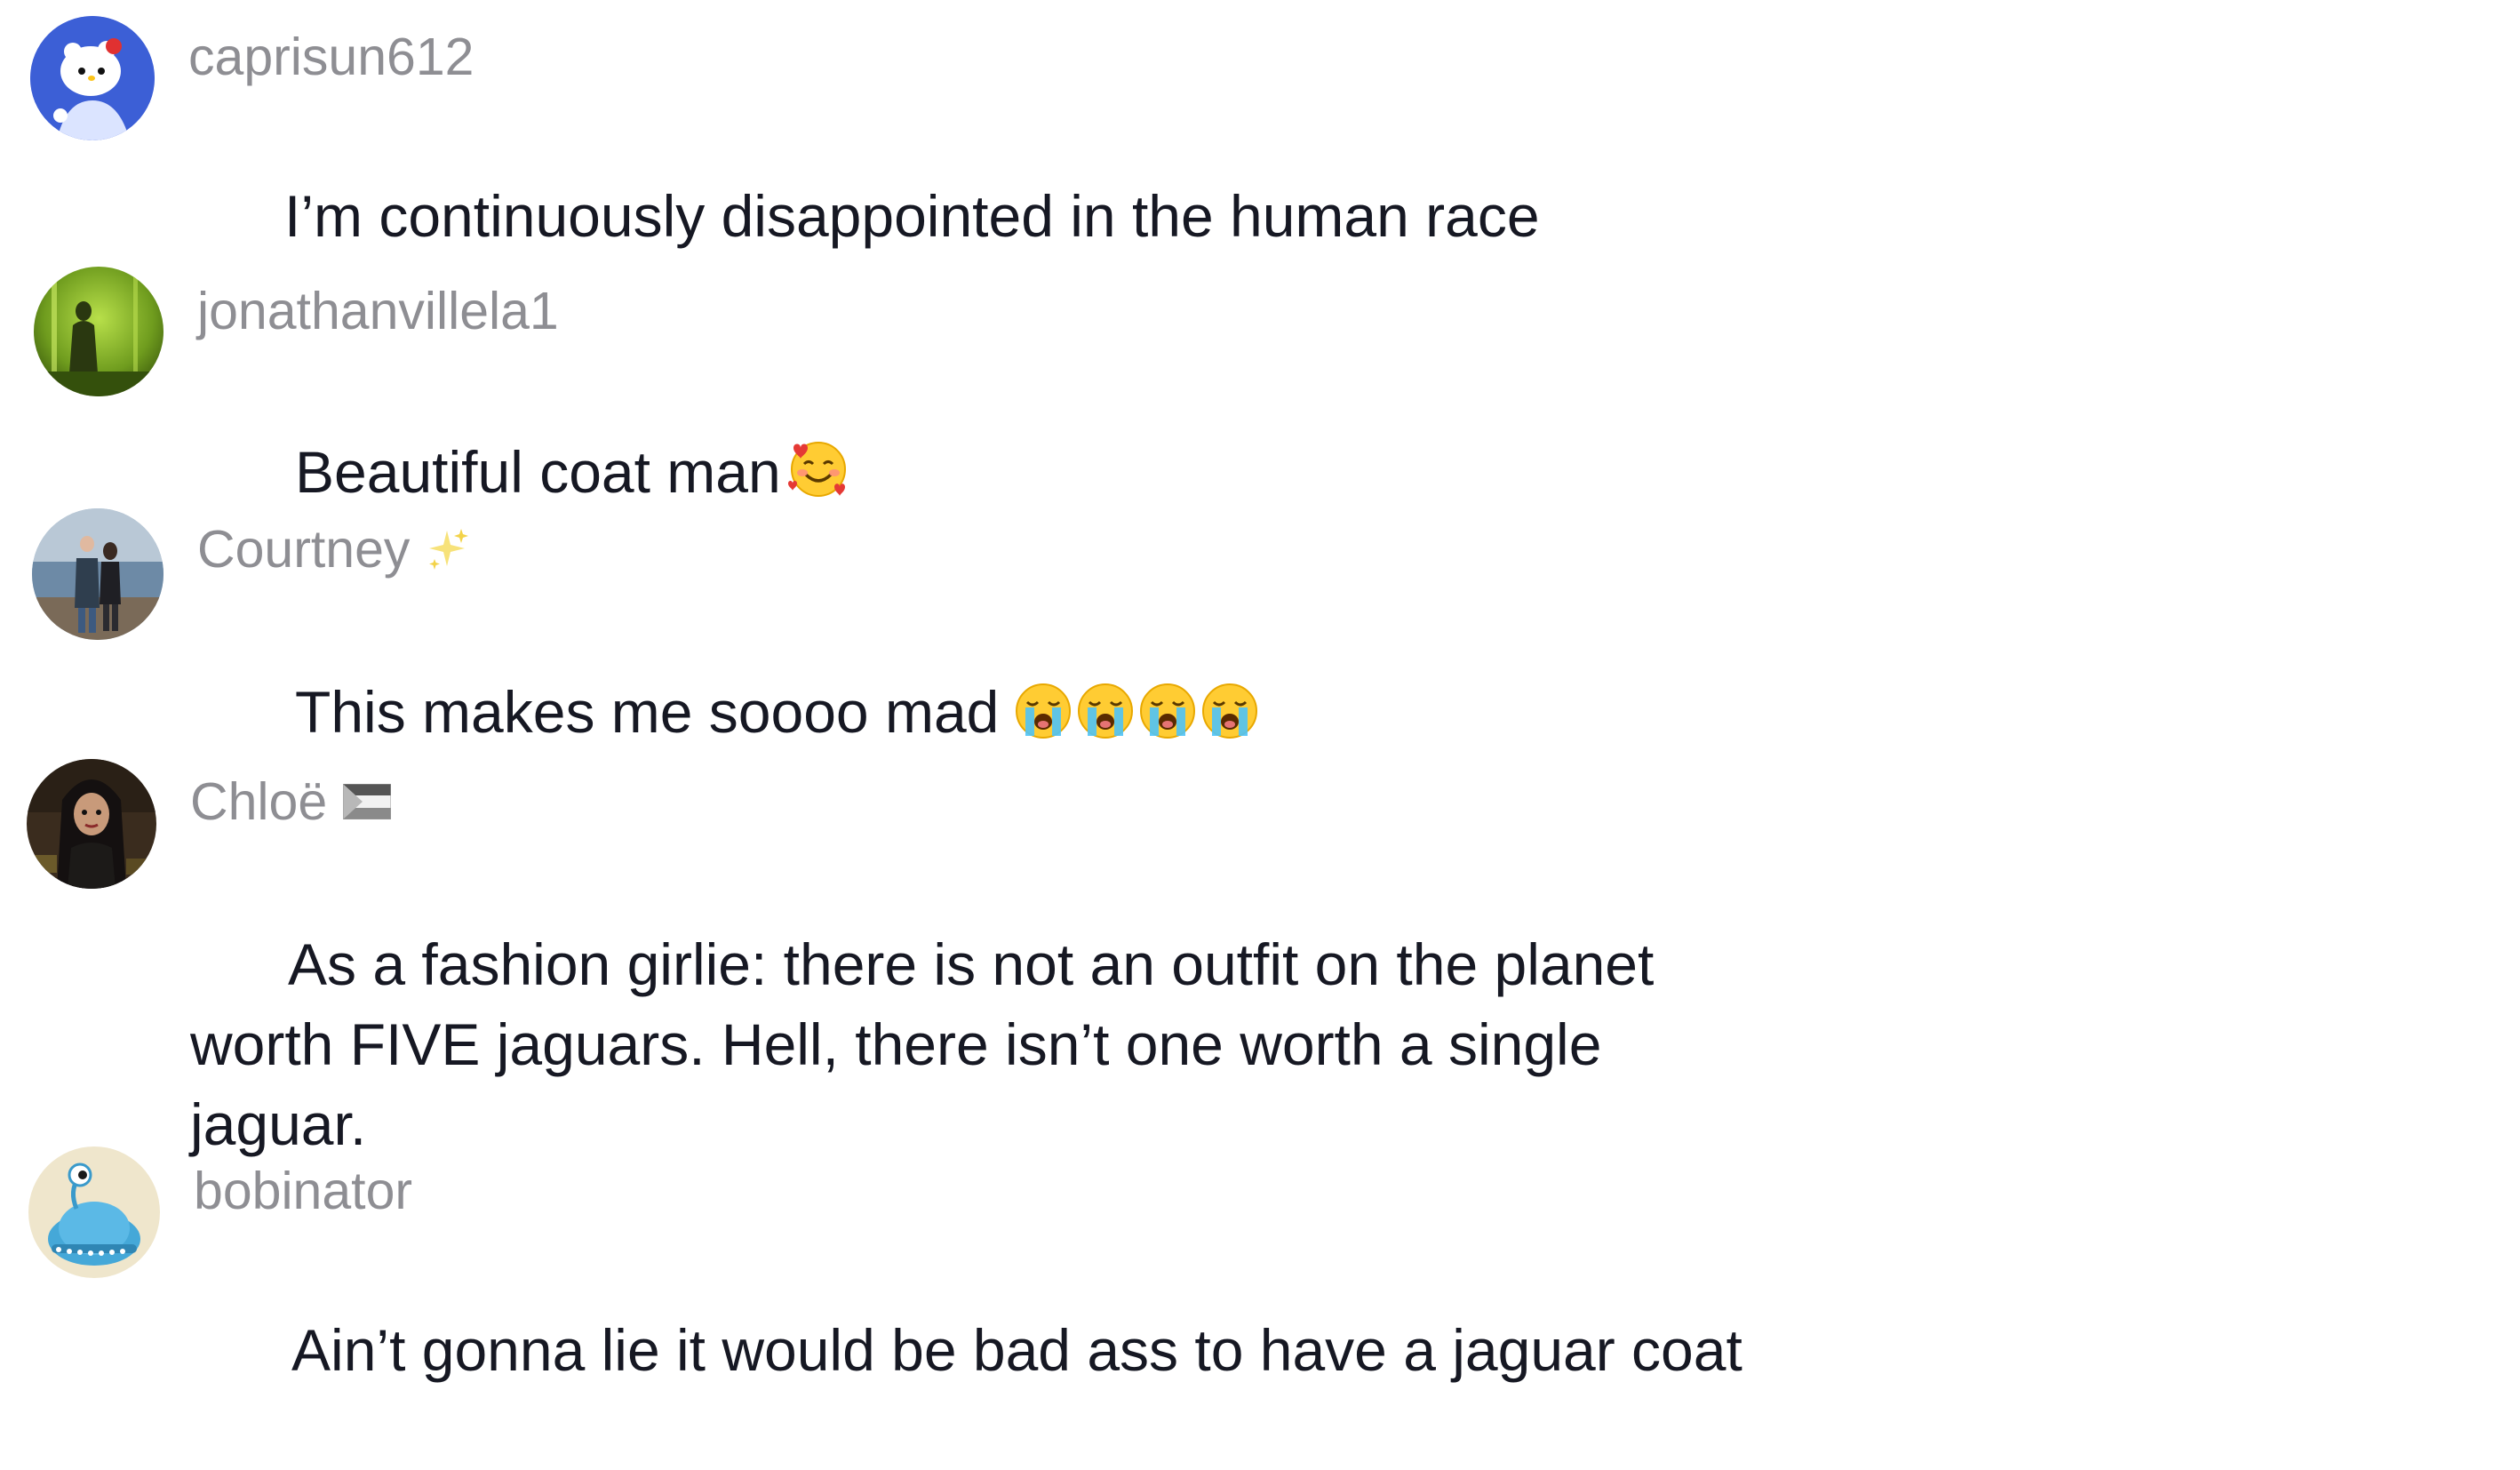 Image resolution: width=2520 pixels, height=1470 pixels. I want to click on green-silhouette-avatar-icon, so click(98, 332).